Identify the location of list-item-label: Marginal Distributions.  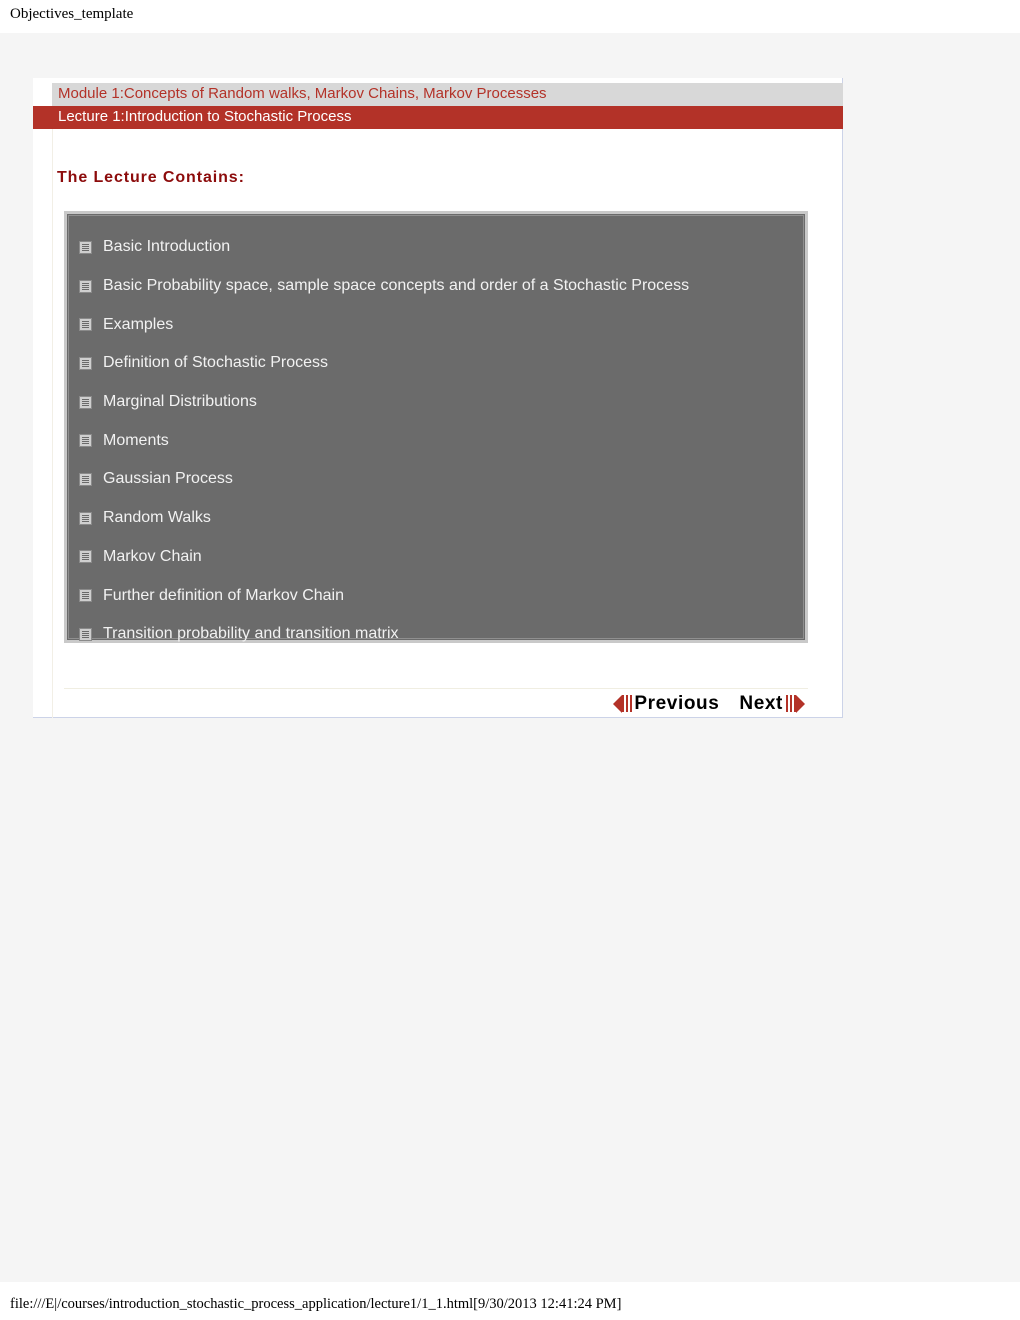
(180, 402).